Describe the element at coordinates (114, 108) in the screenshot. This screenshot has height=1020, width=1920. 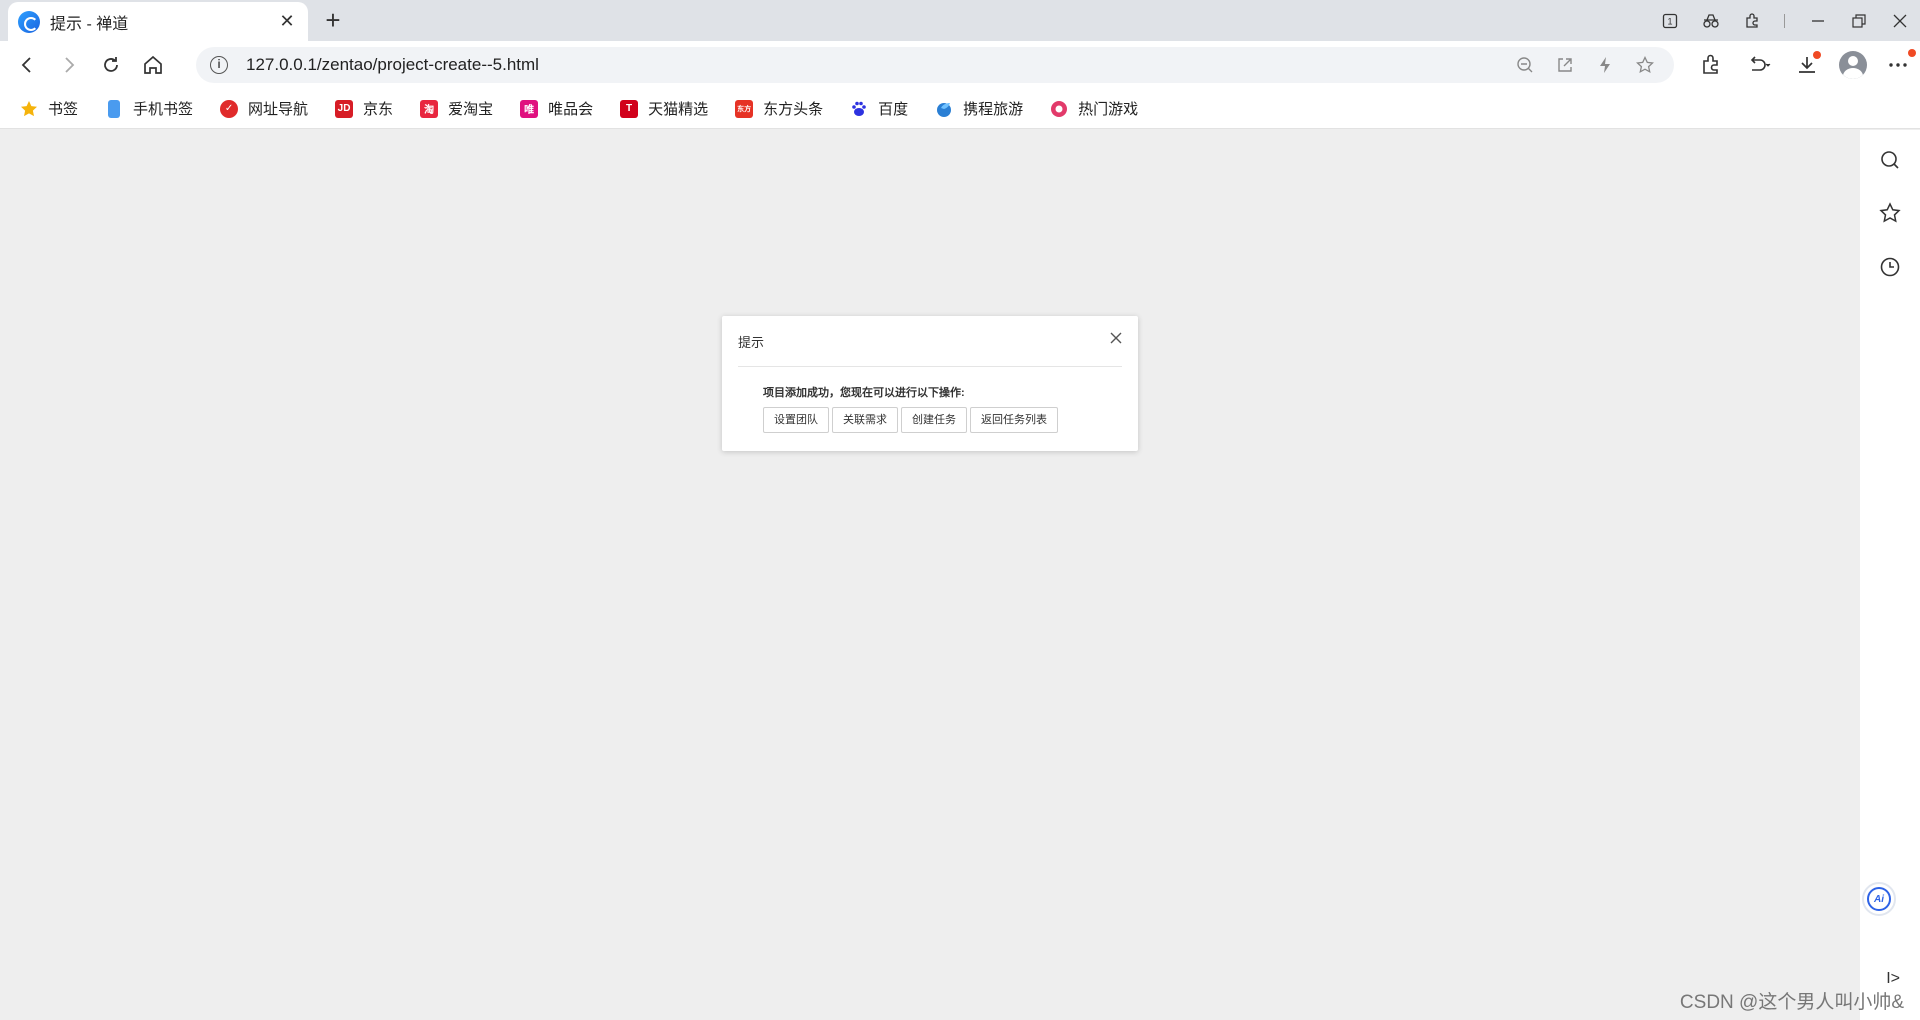
I see `phone-icon` at that location.